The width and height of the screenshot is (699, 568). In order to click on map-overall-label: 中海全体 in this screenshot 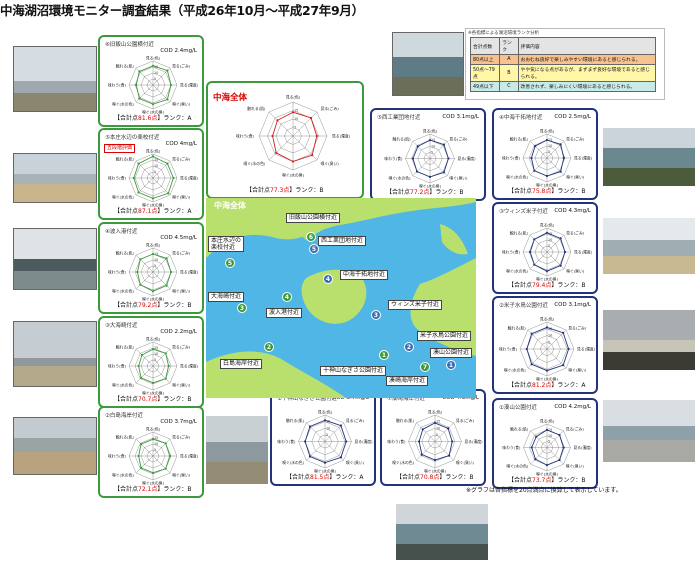, I will do `click(230, 205)`.